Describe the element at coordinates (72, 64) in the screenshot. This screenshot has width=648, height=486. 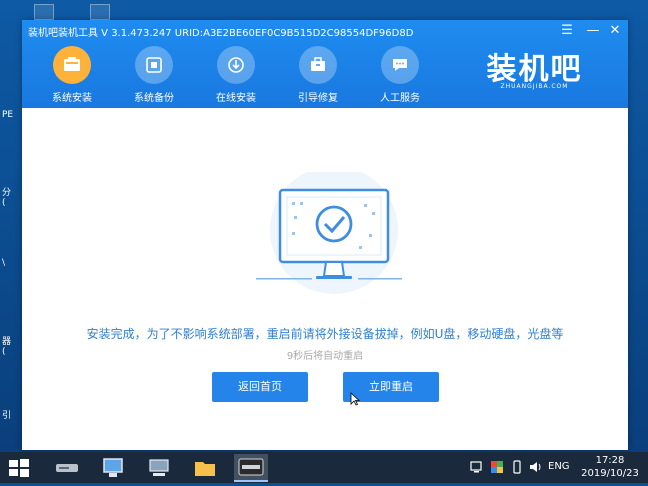
I see `system-install-icon` at that location.